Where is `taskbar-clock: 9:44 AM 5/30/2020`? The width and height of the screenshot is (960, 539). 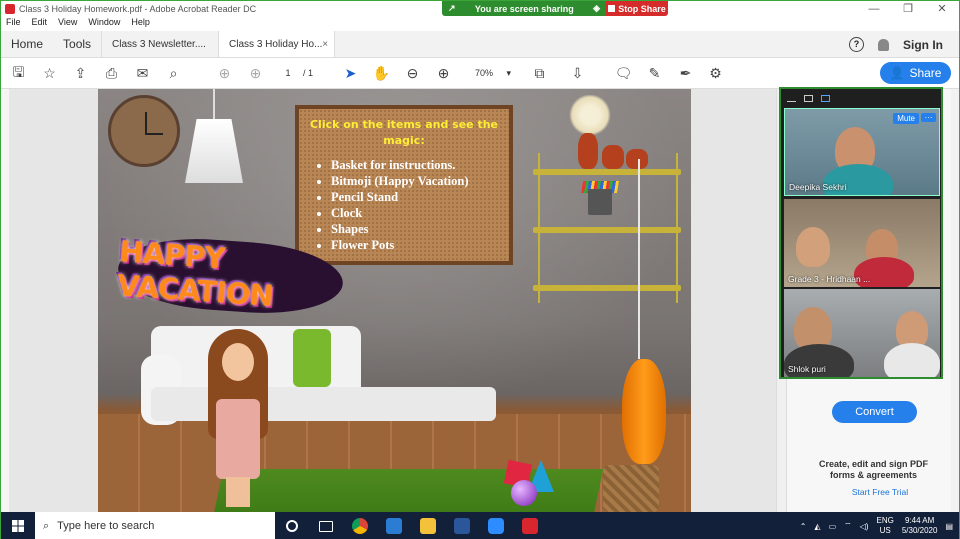 taskbar-clock: 9:44 AM 5/30/2020 is located at coordinates (920, 526).